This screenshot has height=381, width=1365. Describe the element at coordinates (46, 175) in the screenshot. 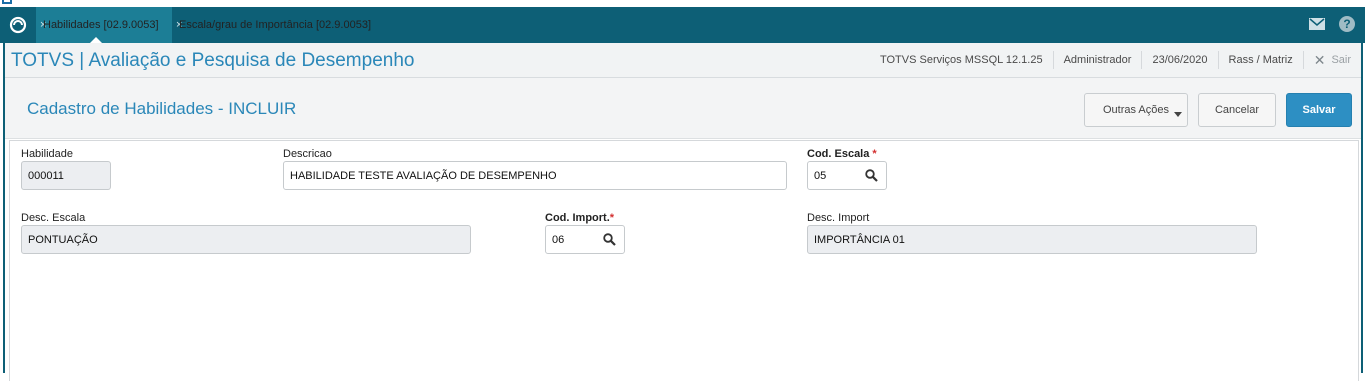

I see `habilidade-value: 000011` at that location.